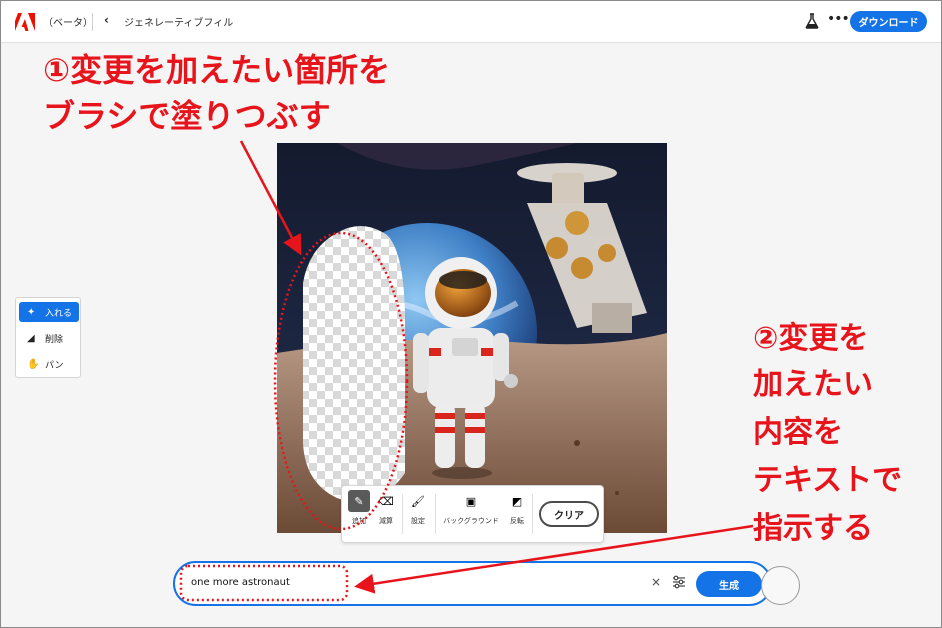 The image size is (942, 628). I want to click on brush-add-button: ✎ 追加, so click(359, 514).